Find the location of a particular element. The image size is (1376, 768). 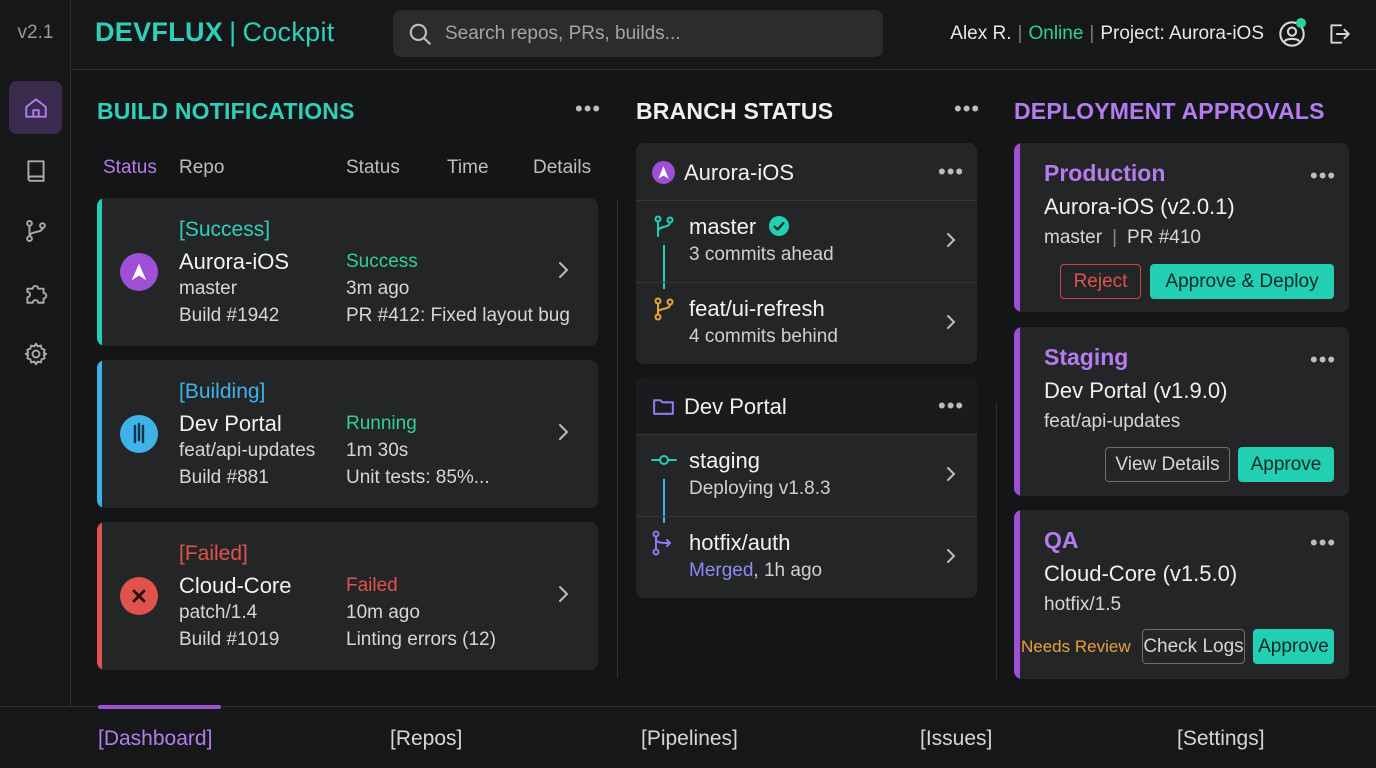

sidebar-item-repos is located at coordinates (35, 169).